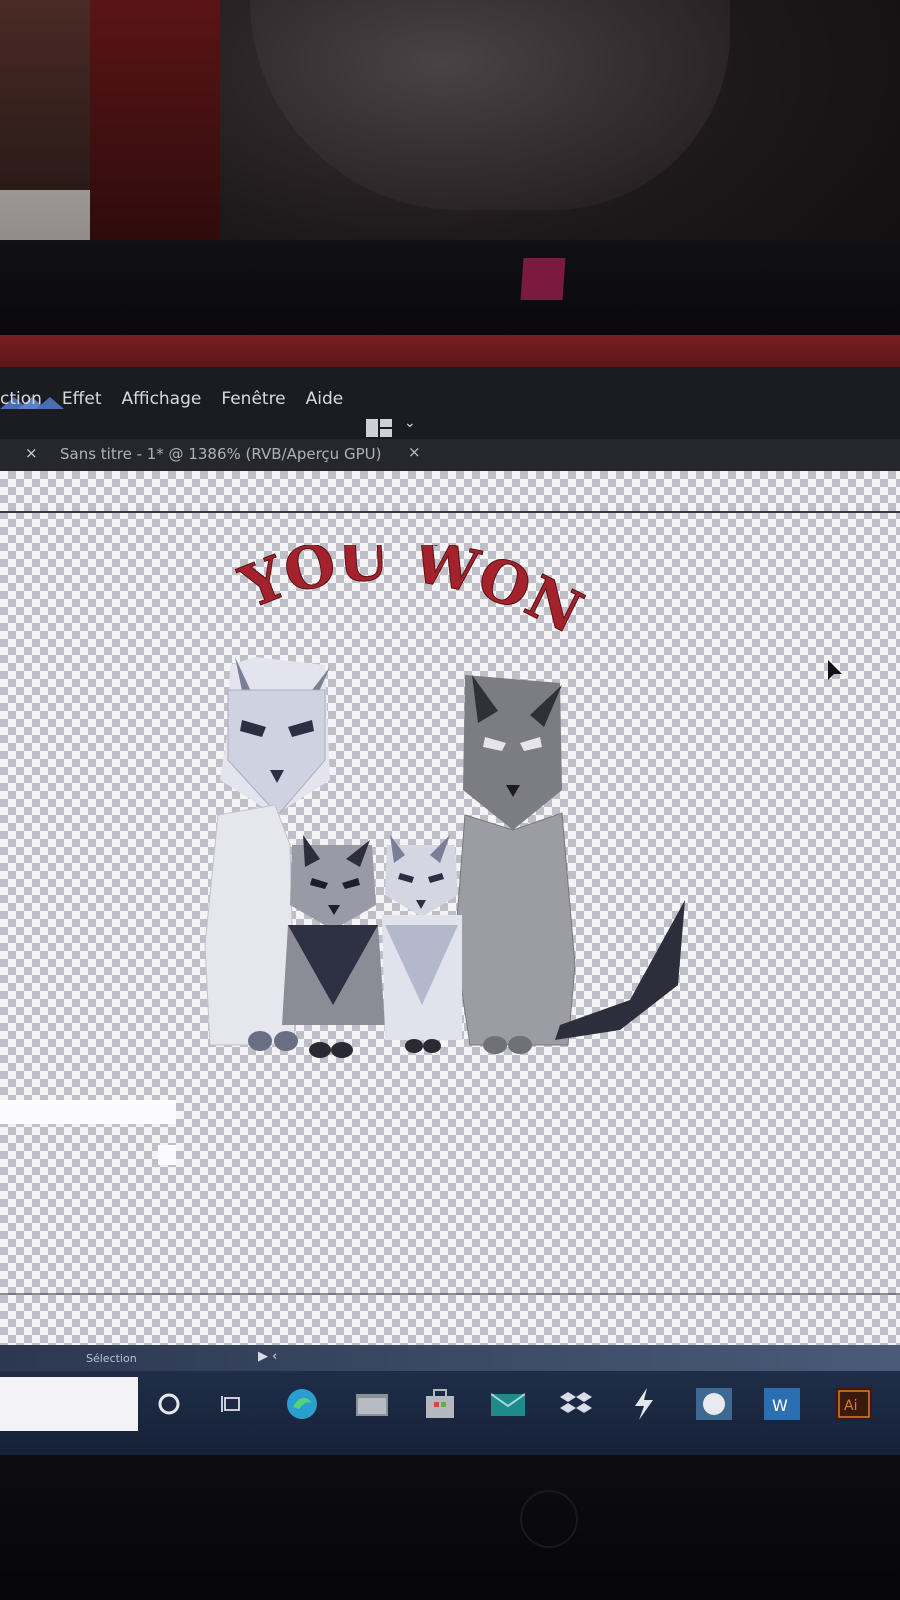 The width and height of the screenshot is (900, 1600). Describe the element at coordinates (111, 1358) in the screenshot. I see `status-tool-label: Sélection` at that location.